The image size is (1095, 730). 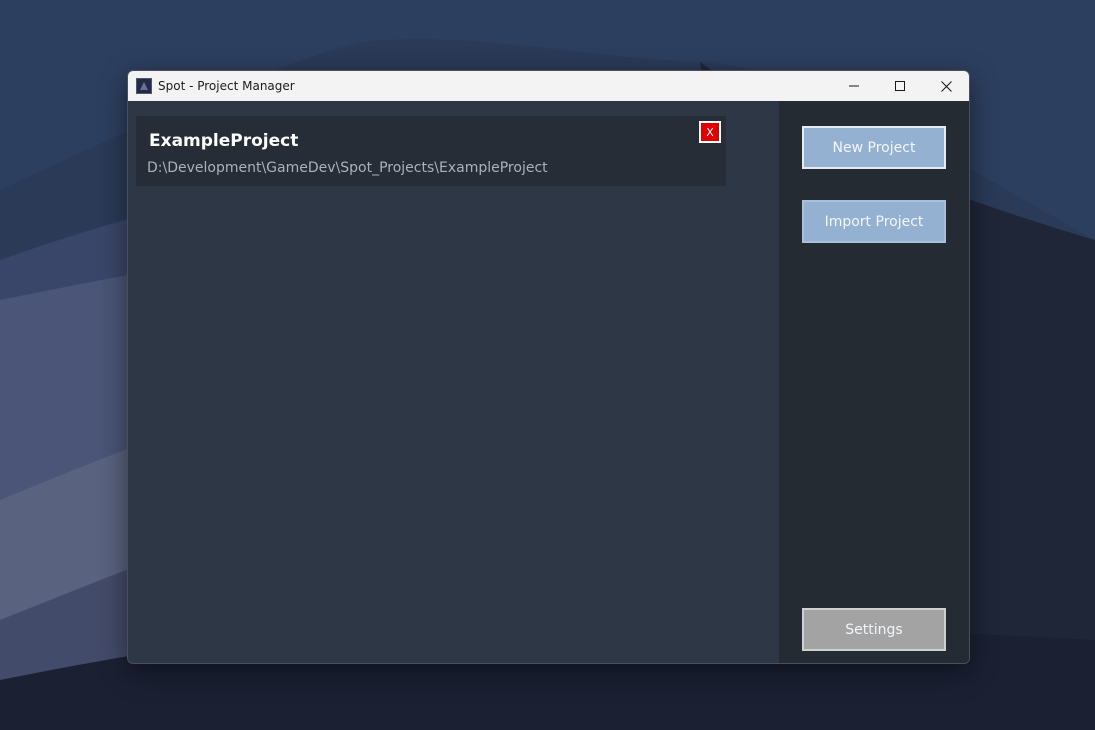 I want to click on remove-project-button: X, so click(x=710, y=132).